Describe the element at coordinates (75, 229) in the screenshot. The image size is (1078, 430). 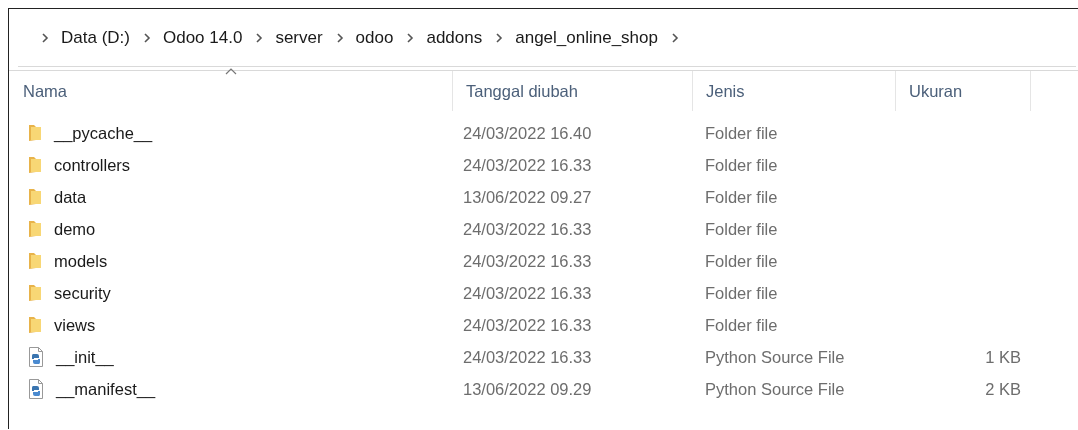
I see `file-name: demo` at that location.